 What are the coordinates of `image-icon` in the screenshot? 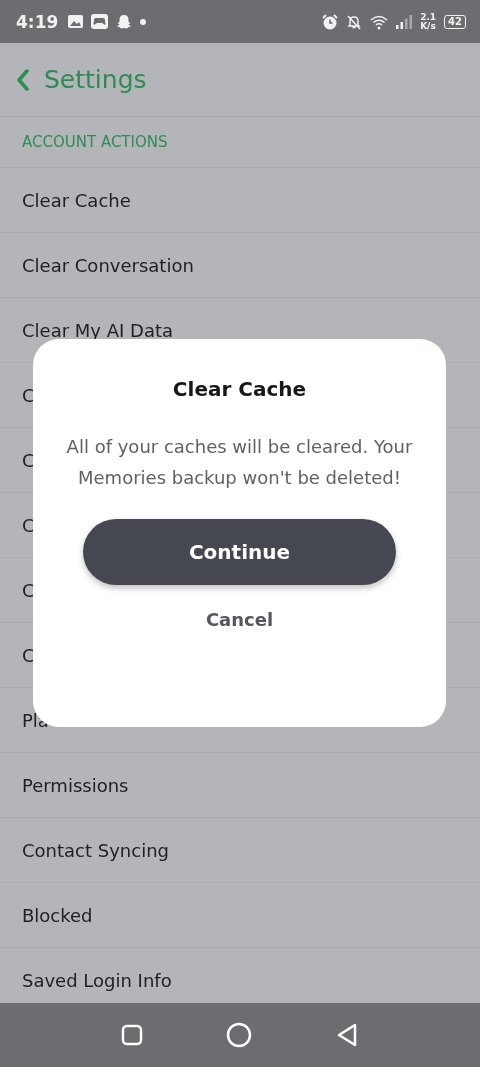 It's located at (76, 21).